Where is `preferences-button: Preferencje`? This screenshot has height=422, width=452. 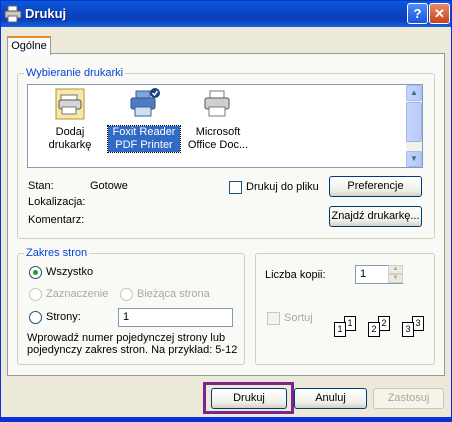
preferences-button: Preferencje is located at coordinates (375, 186).